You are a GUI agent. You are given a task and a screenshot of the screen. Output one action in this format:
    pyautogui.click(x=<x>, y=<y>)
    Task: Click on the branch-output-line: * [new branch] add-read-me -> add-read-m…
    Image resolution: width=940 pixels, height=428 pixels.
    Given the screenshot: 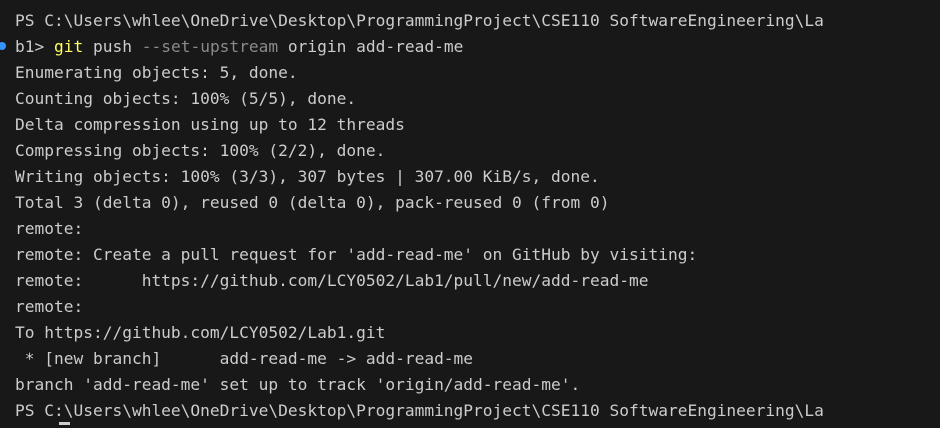 What is the action you would take?
    pyautogui.click(x=244, y=358)
    